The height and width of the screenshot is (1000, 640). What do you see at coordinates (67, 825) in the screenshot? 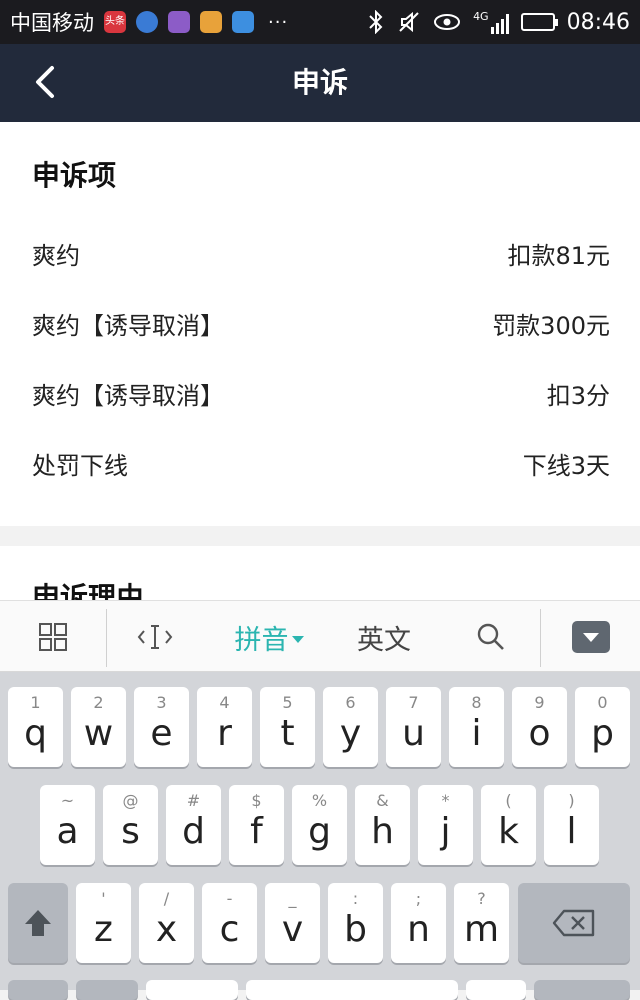
I see `key-a: ~ a` at bounding box center [67, 825].